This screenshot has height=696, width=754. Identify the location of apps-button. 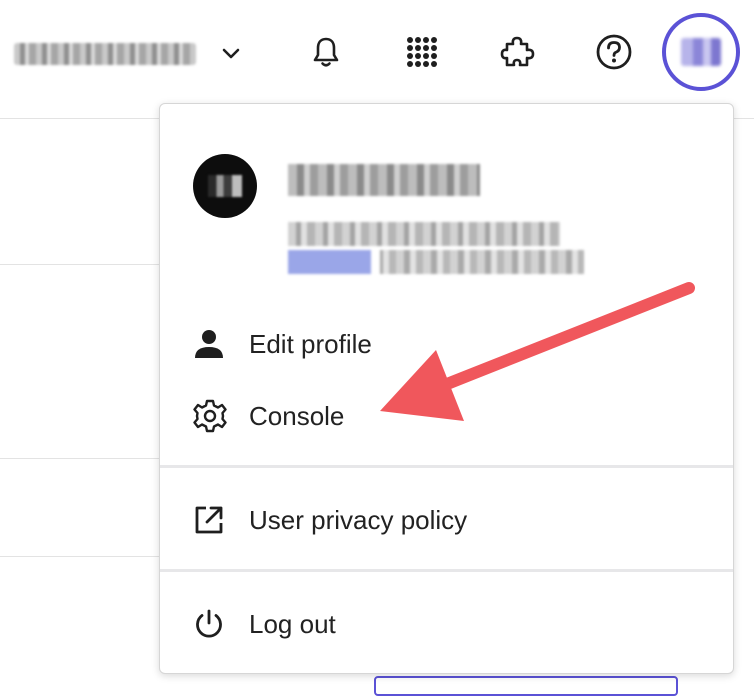
(422, 54).